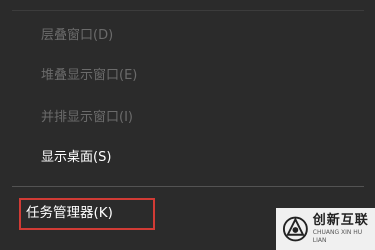  I want to click on menu-top-divider, so click(188, 10).